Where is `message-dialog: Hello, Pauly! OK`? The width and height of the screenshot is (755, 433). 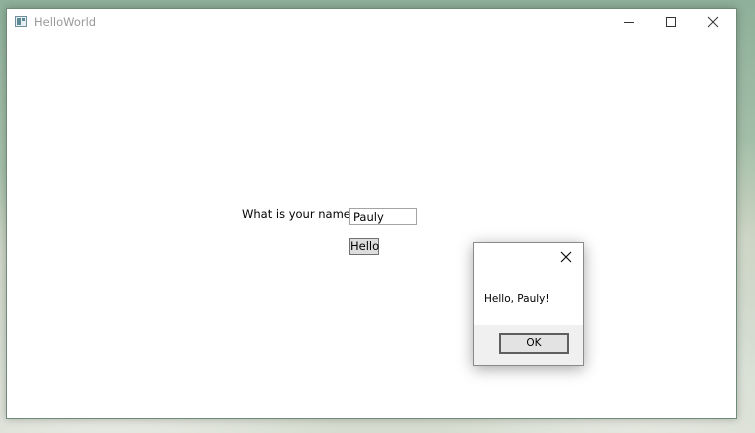 message-dialog: Hello, Pauly! OK is located at coordinates (528, 304).